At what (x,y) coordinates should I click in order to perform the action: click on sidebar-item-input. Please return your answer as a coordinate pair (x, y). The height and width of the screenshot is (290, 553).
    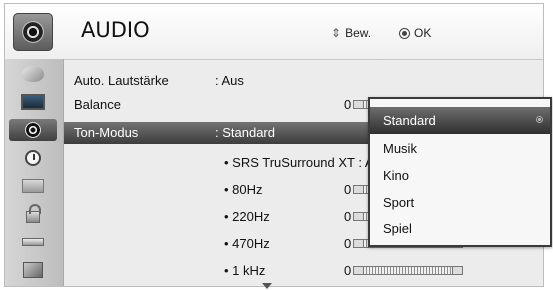
    Looking at the image, I should click on (33, 242).